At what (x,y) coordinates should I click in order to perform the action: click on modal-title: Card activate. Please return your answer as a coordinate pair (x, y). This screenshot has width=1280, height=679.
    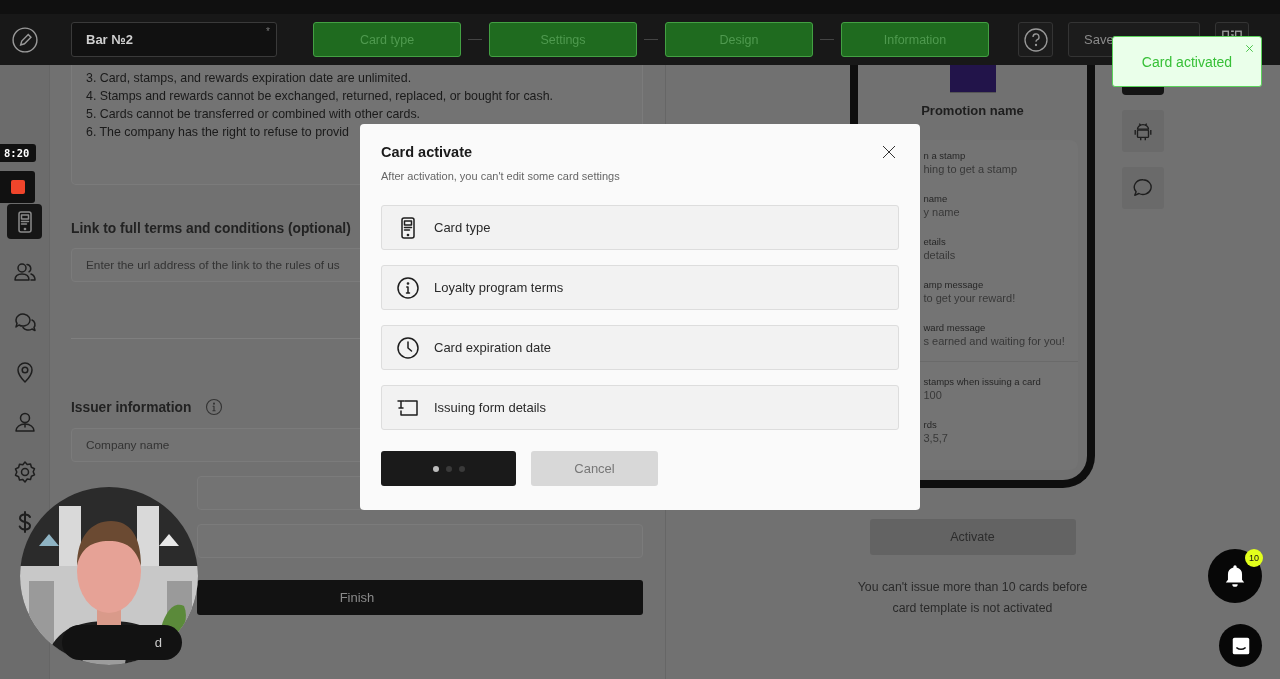
    Looking at the image, I should click on (427, 152).